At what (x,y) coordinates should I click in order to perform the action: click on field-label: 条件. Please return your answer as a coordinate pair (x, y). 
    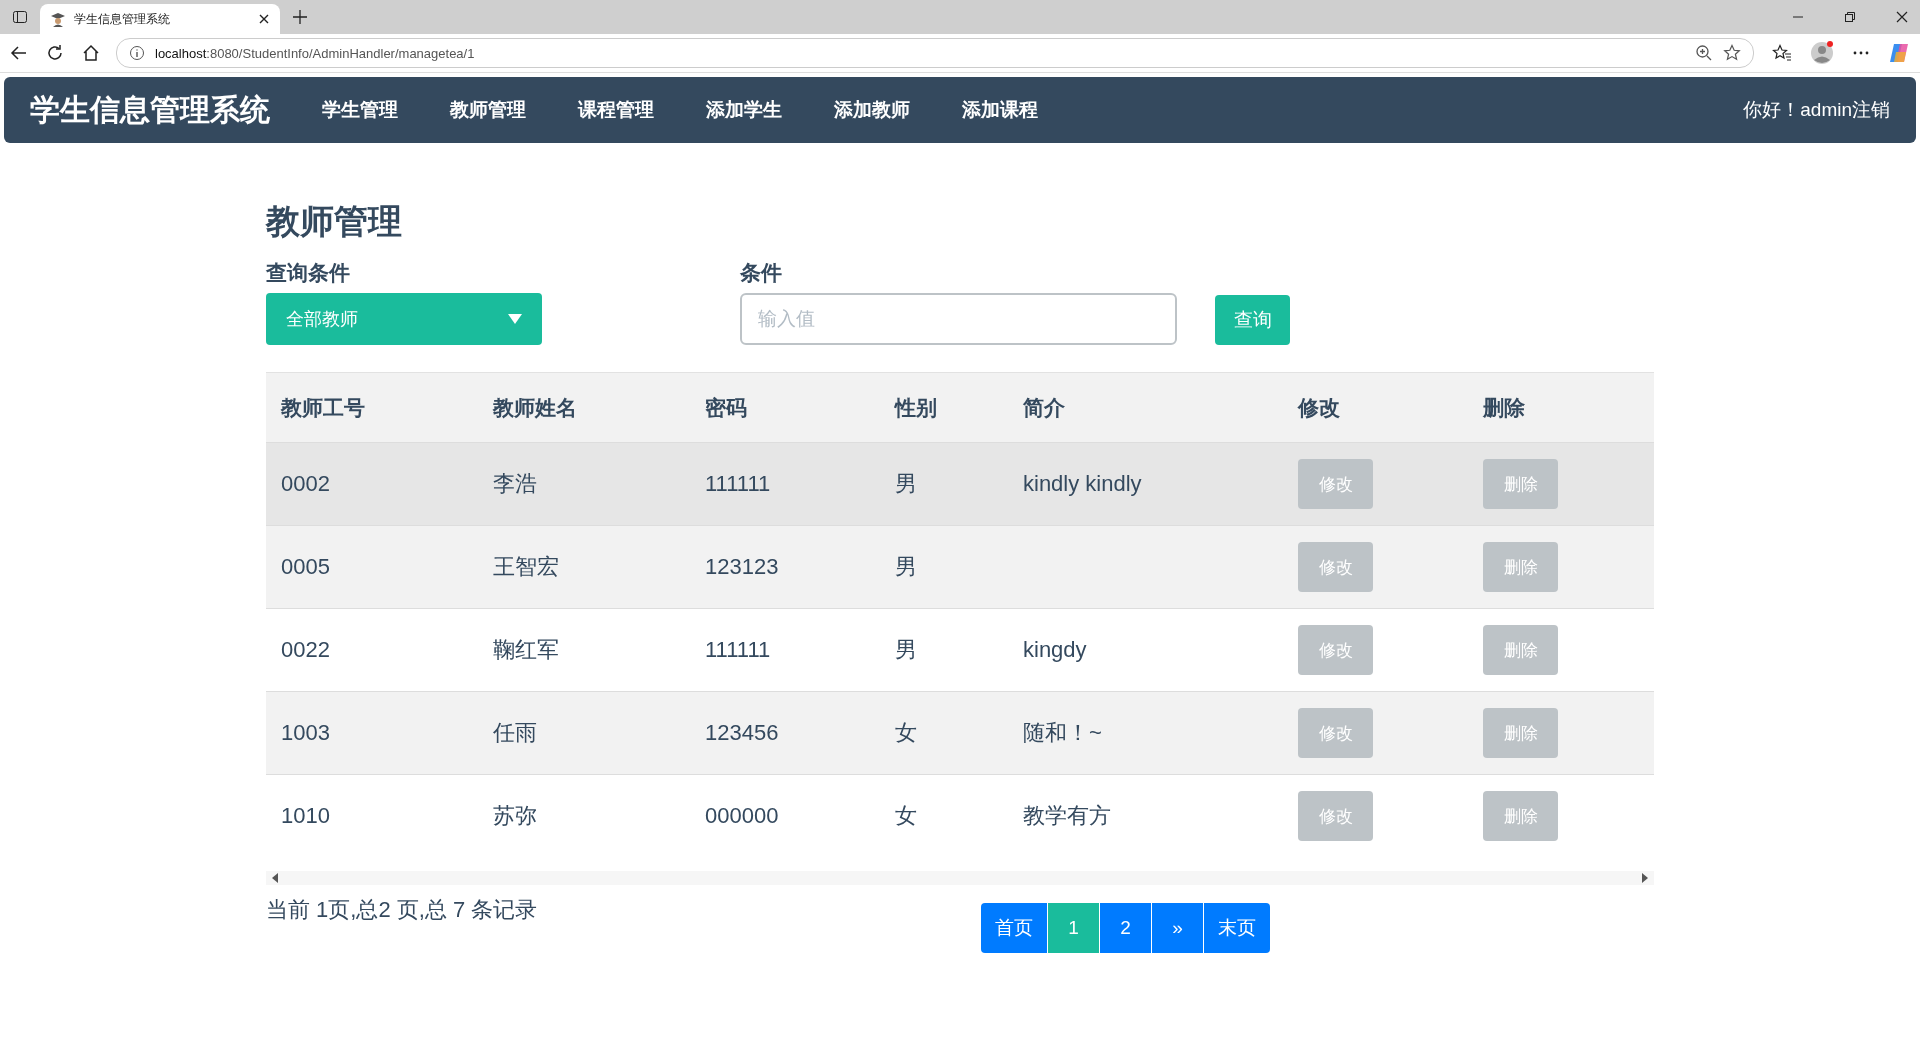
    Looking at the image, I should click on (761, 273).